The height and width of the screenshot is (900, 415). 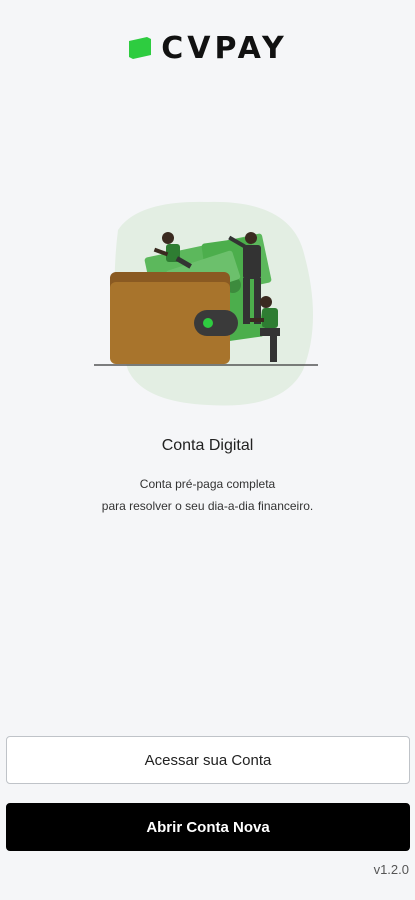 I want to click on app-version: v1.2.0, so click(x=391, y=869).